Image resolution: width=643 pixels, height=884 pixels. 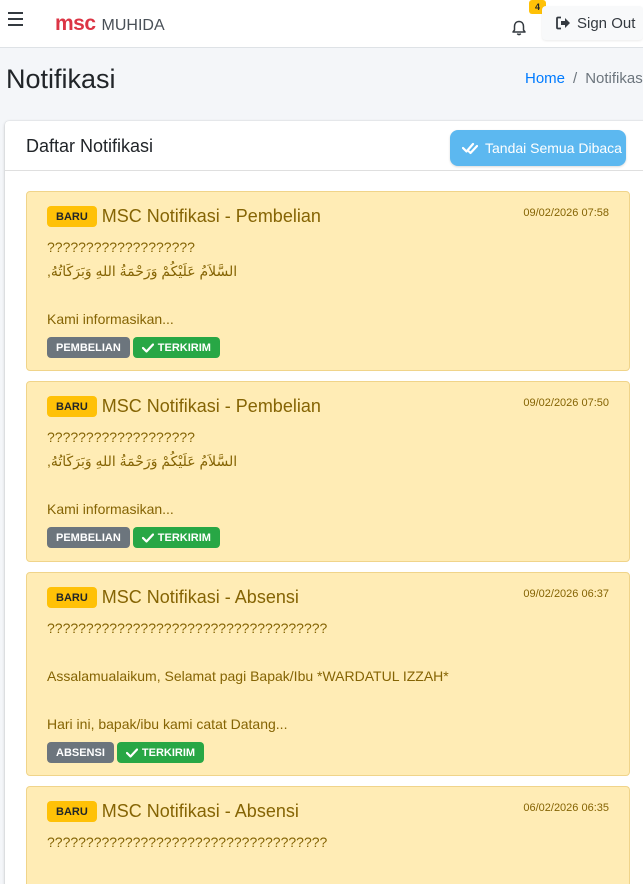 I want to click on notification-date: 06/02/2026 06:35, so click(x=566, y=808).